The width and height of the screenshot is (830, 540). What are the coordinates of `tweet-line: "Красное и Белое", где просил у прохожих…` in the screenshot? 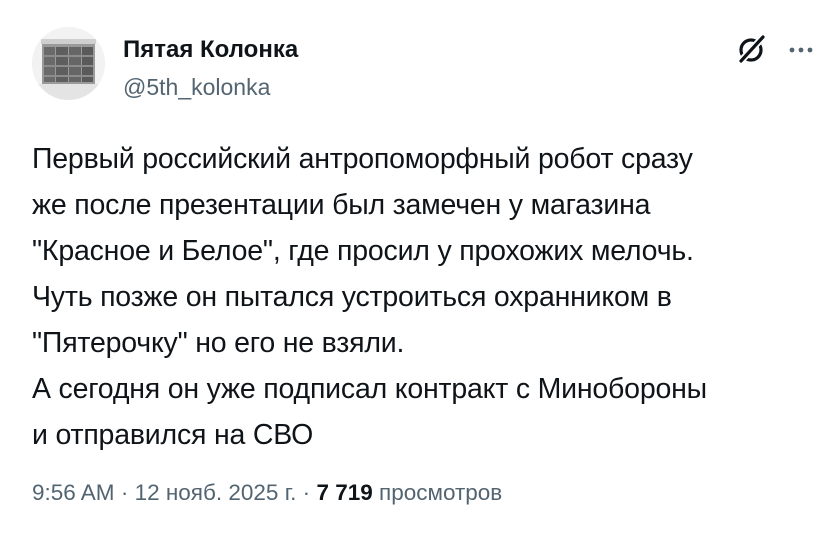 It's located at (363, 251).